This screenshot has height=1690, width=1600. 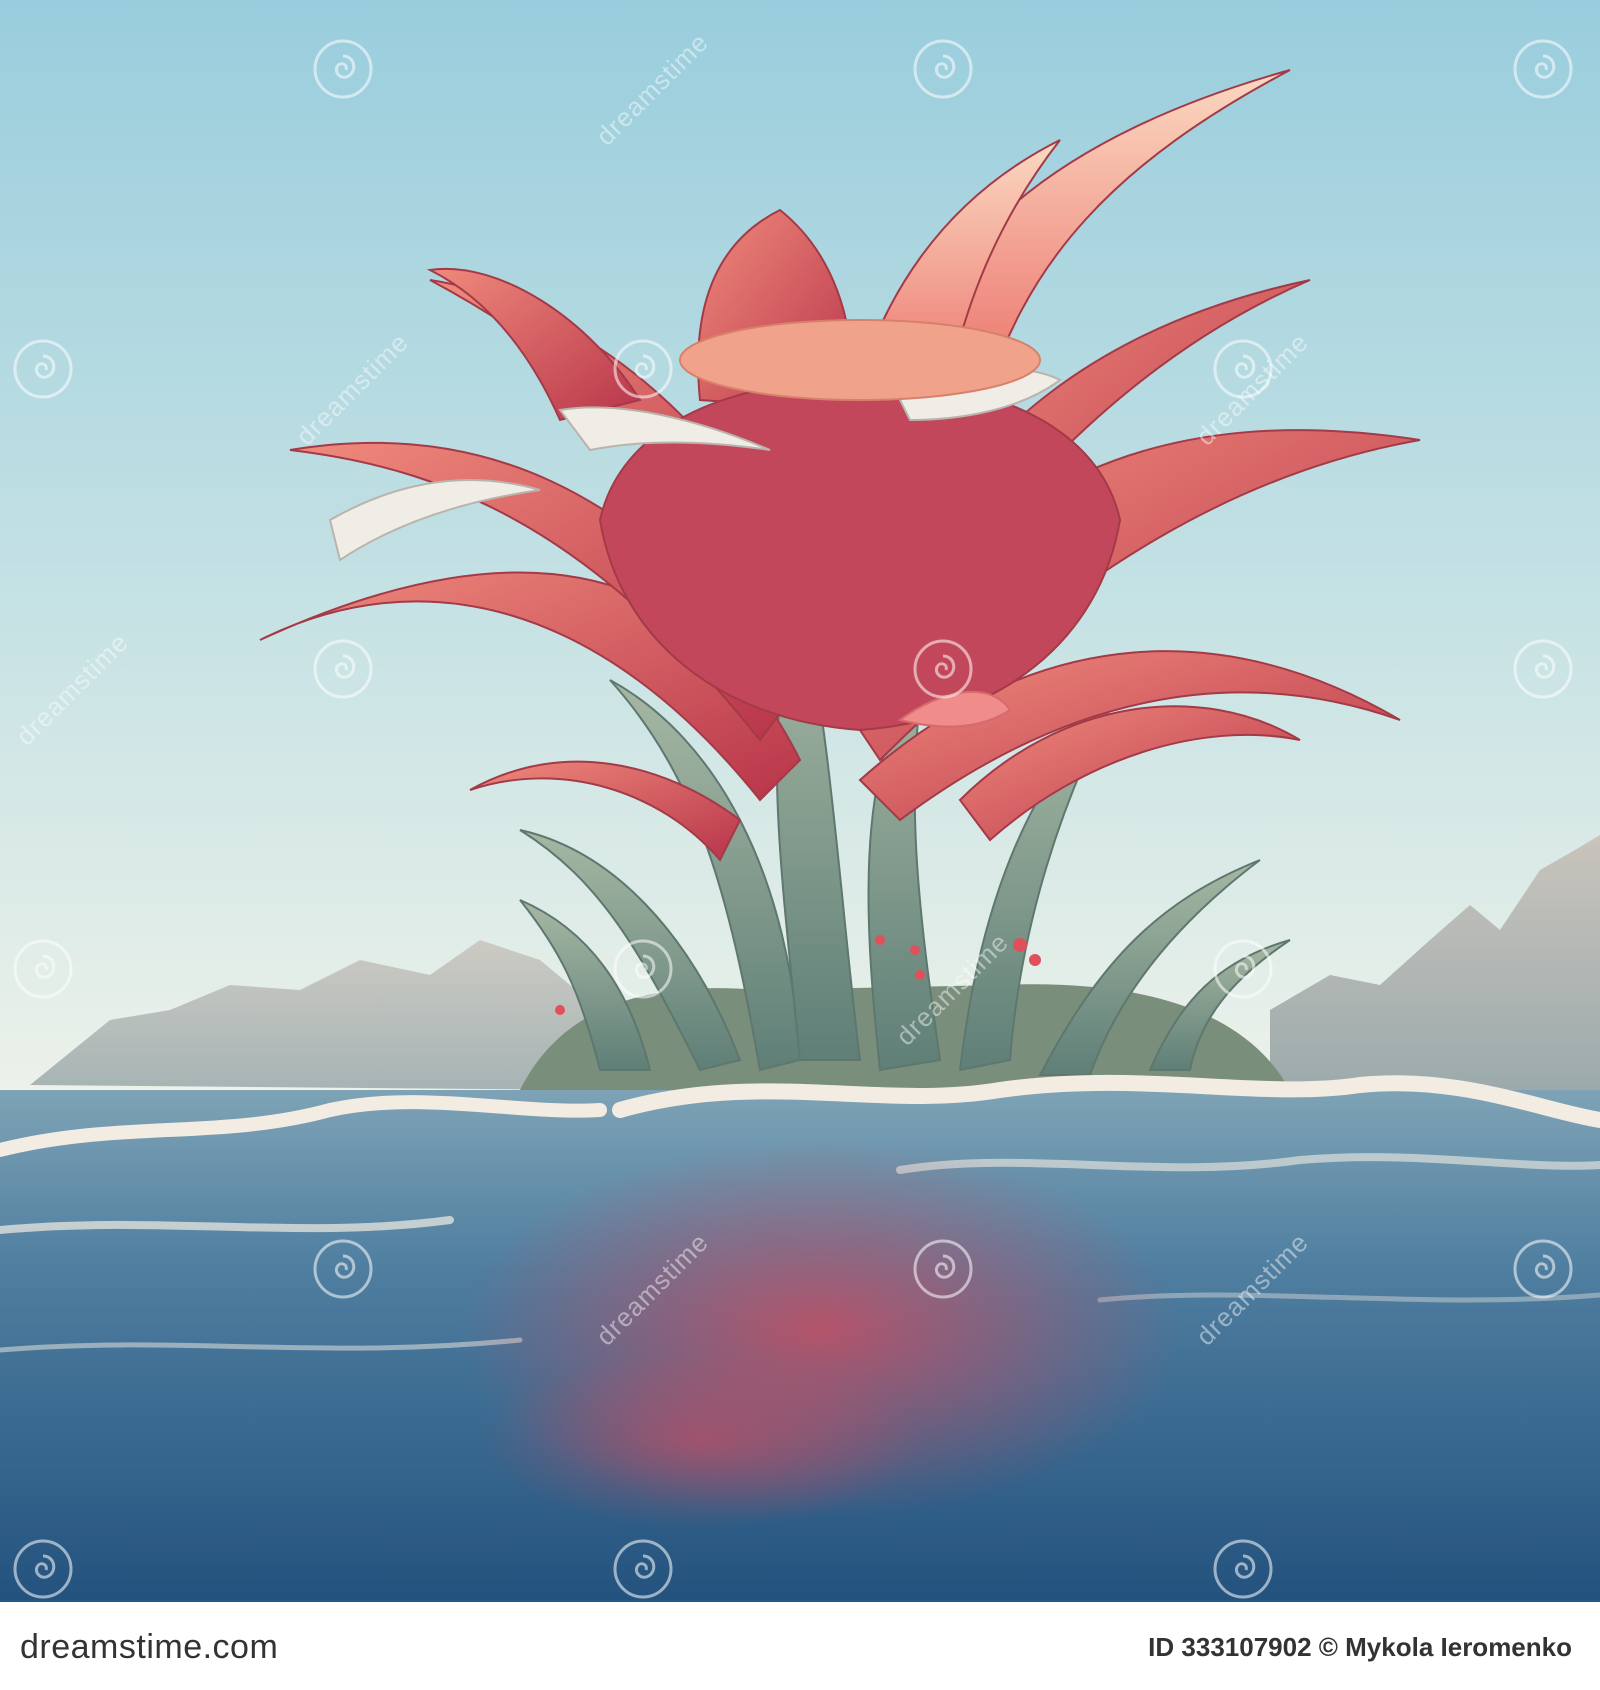 What do you see at coordinates (149, 1647) in the screenshot?
I see `site-brand: dreamstime.com` at bounding box center [149, 1647].